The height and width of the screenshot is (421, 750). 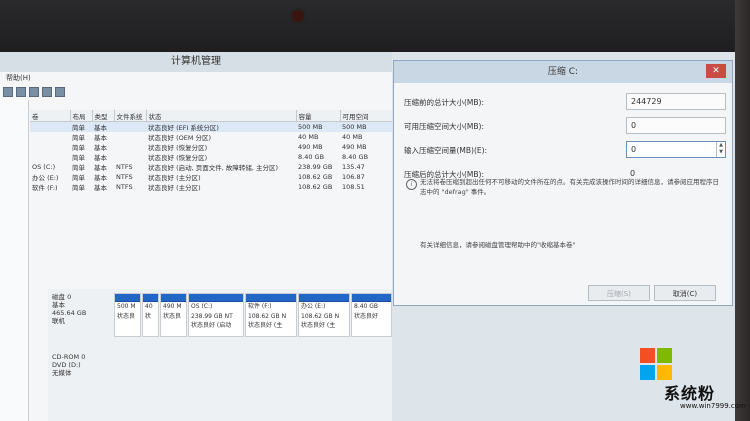 What do you see at coordinates (353, 177) in the screenshot?
I see `cell-free: 106.87` at bounding box center [353, 177].